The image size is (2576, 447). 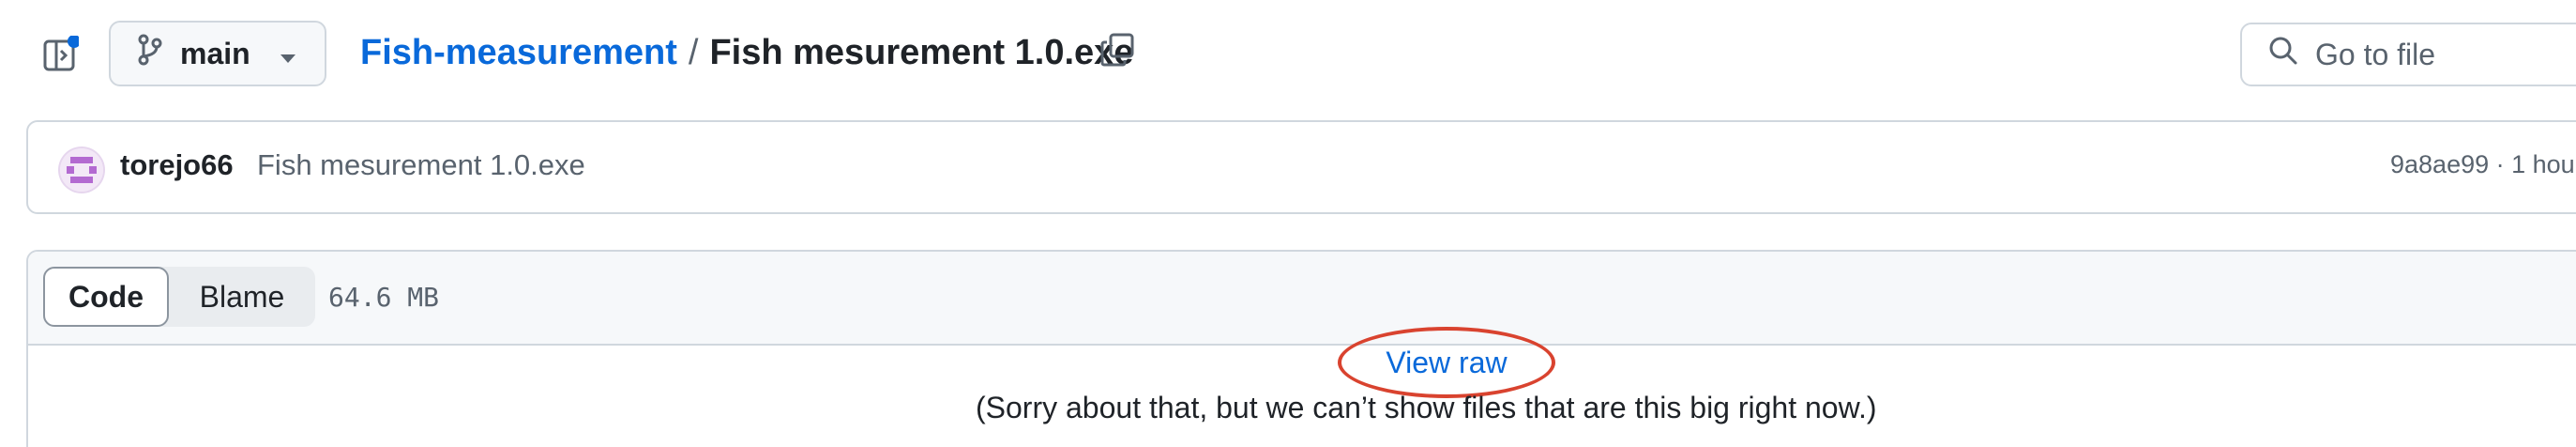 What do you see at coordinates (106, 297) in the screenshot?
I see `tab-code: Code` at bounding box center [106, 297].